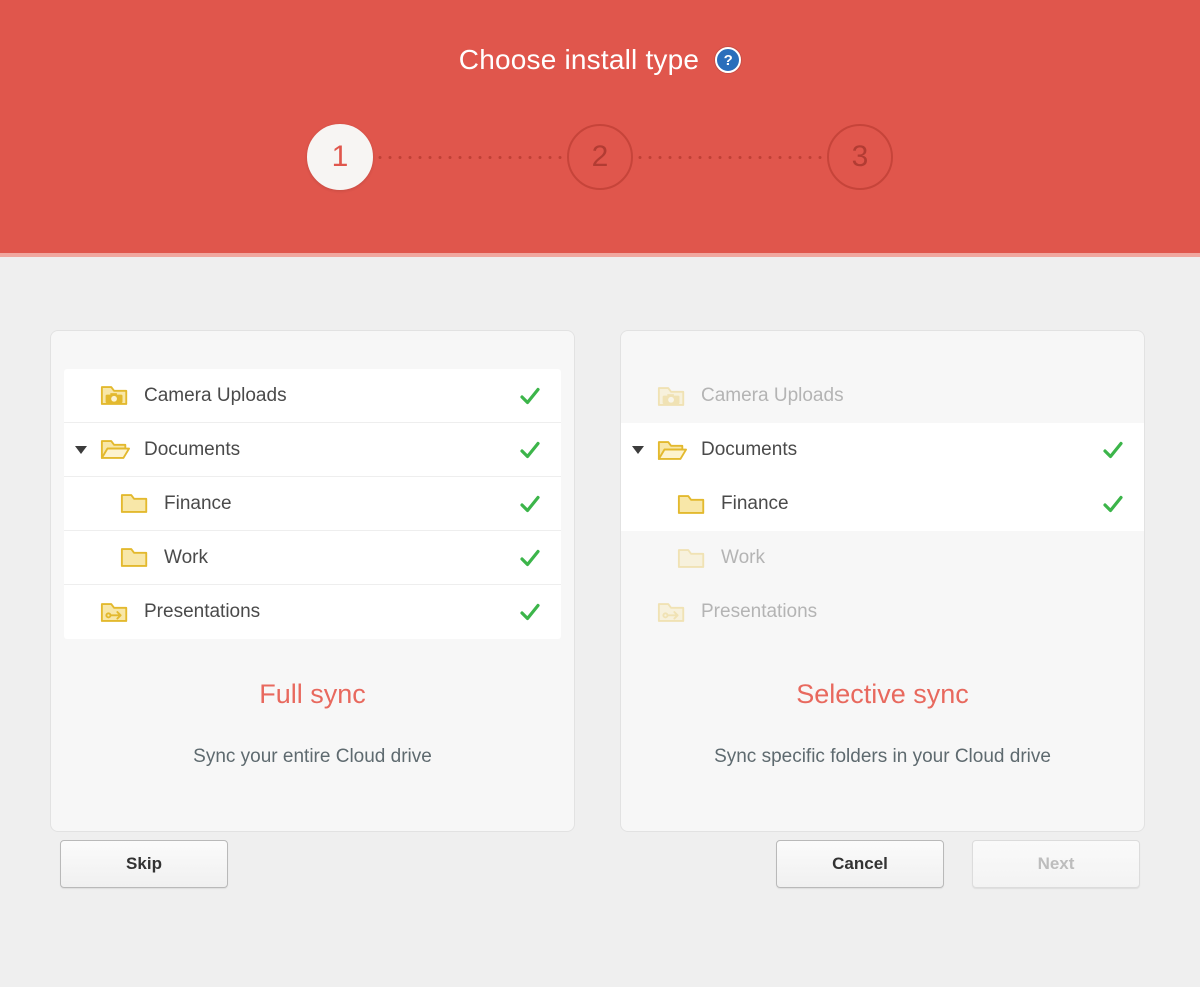 Image resolution: width=1200 pixels, height=987 pixels. I want to click on card-description: Sync your entire Cloud drive, so click(312, 756).